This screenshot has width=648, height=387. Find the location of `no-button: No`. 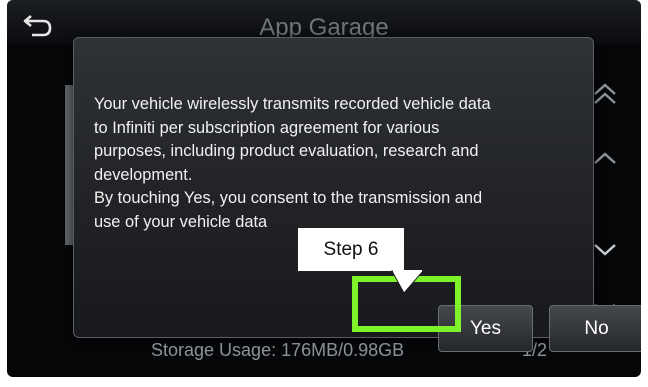

no-button: No is located at coordinates (595, 328).